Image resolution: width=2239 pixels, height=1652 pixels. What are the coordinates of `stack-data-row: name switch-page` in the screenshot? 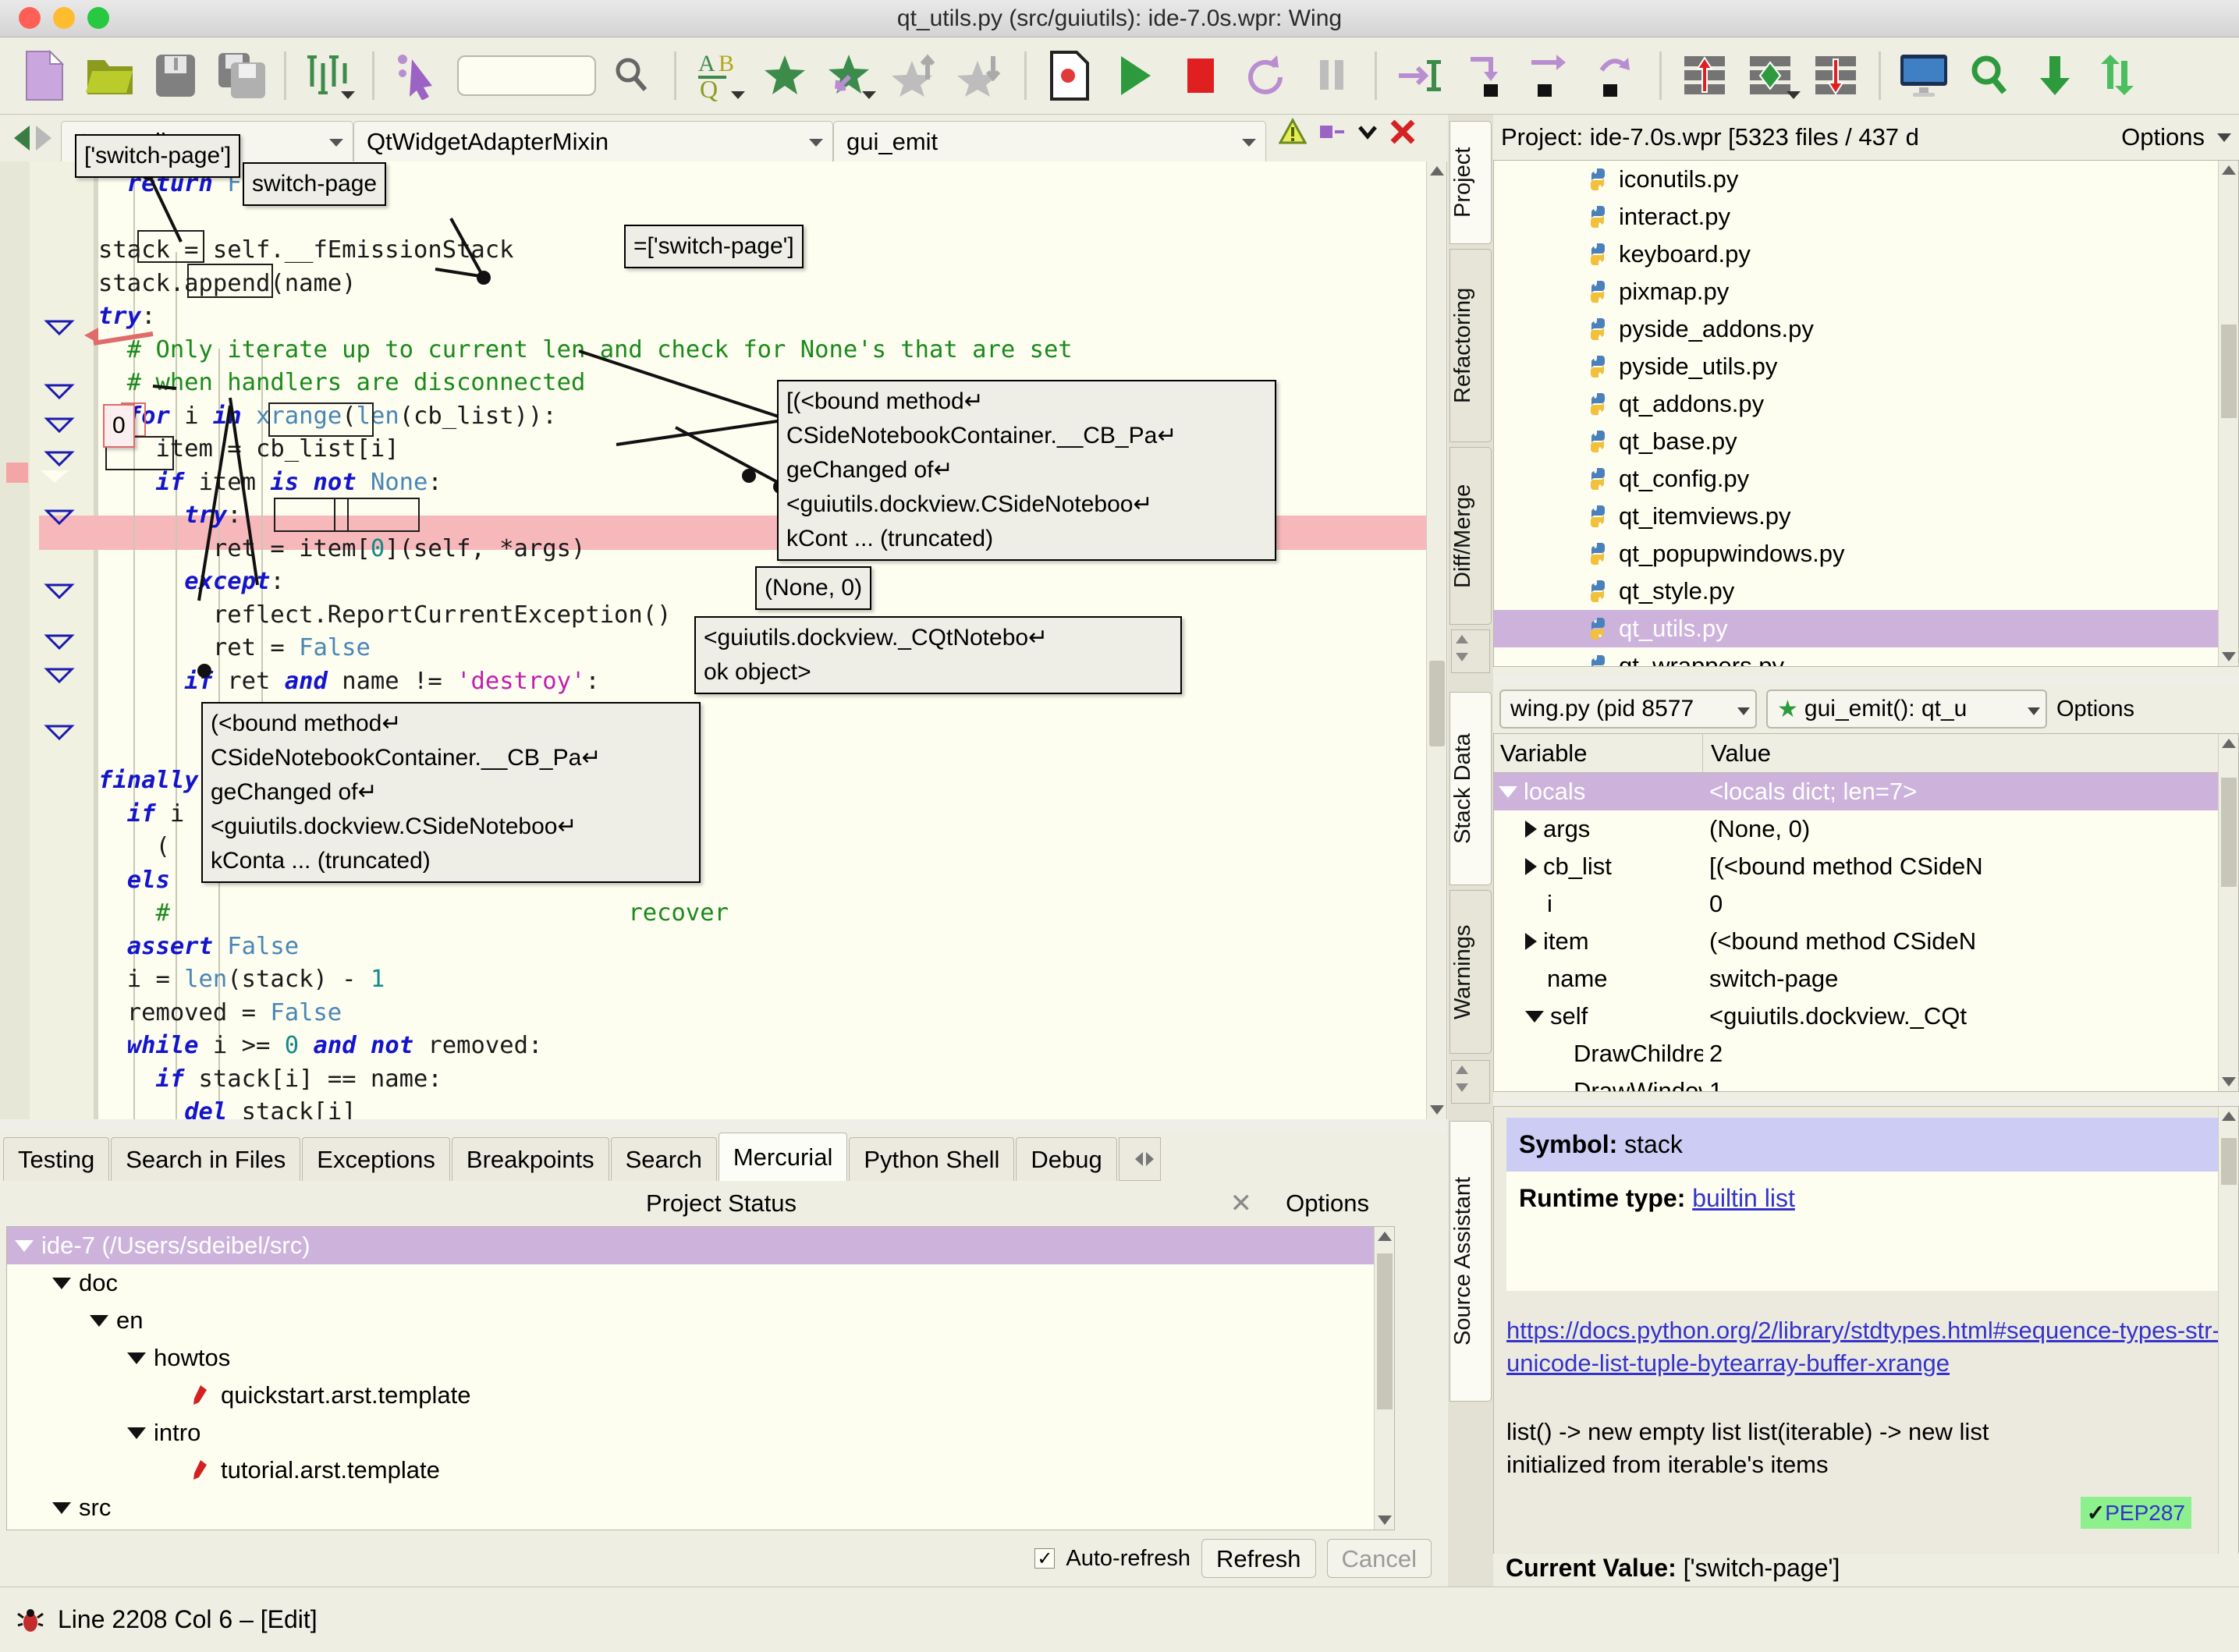 It's located at (1866, 979).